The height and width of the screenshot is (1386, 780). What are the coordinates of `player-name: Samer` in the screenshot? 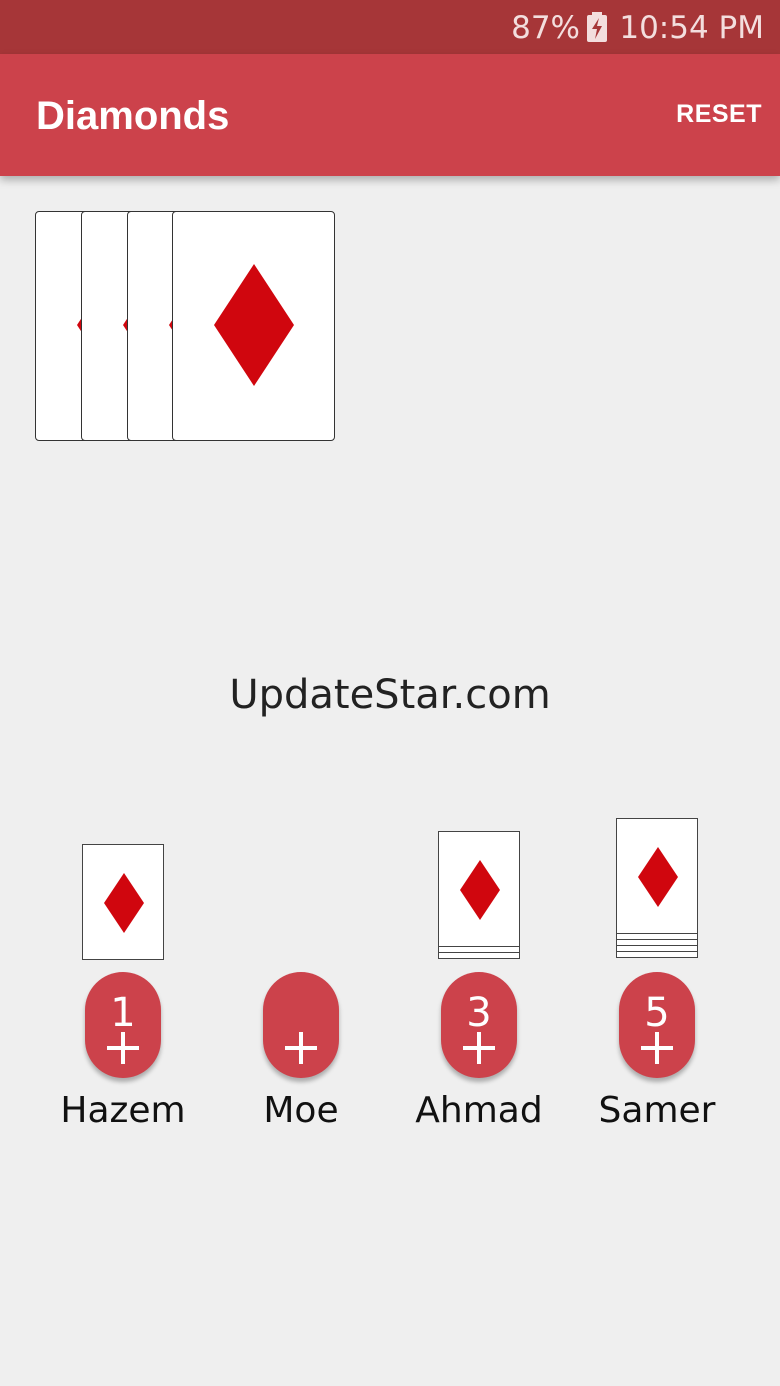 It's located at (657, 1110).